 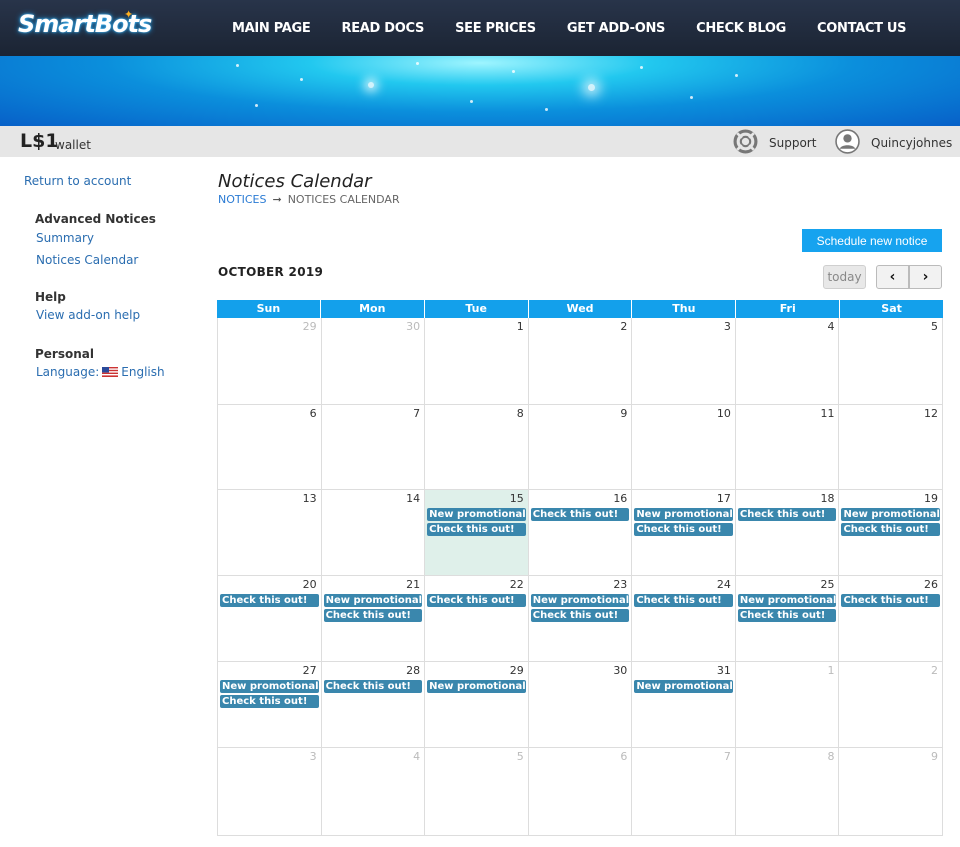 What do you see at coordinates (413, 584) in the screenshot?
I see `day-number: 21` at bounding box center [413, 584].